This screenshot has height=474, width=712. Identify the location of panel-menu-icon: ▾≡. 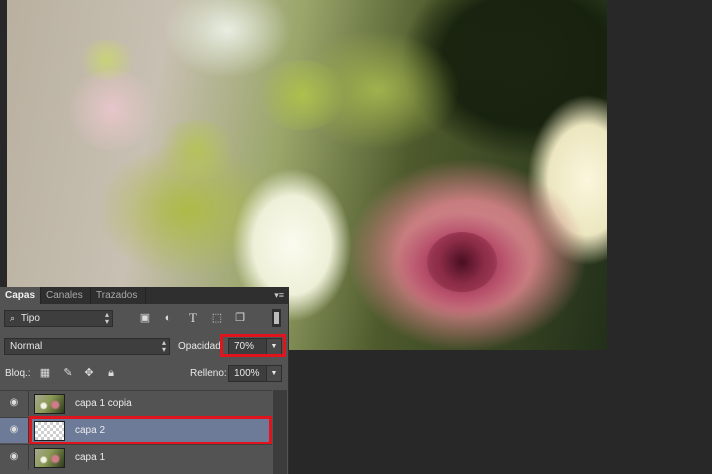
(279, 295).